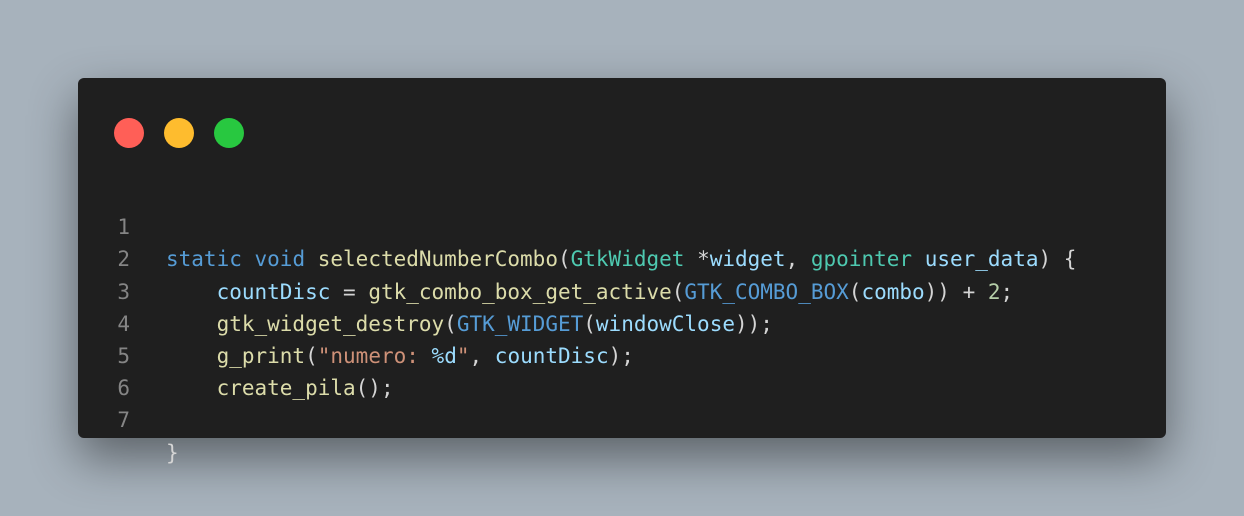  Describe the element at coordinates (129, 133) in the screenshot. I see `close-dot-icon` at that location.